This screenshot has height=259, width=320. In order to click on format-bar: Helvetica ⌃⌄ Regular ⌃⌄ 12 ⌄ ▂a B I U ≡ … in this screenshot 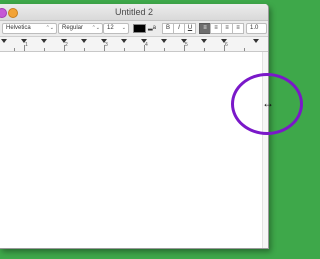, I will do `click(134, 29)`.